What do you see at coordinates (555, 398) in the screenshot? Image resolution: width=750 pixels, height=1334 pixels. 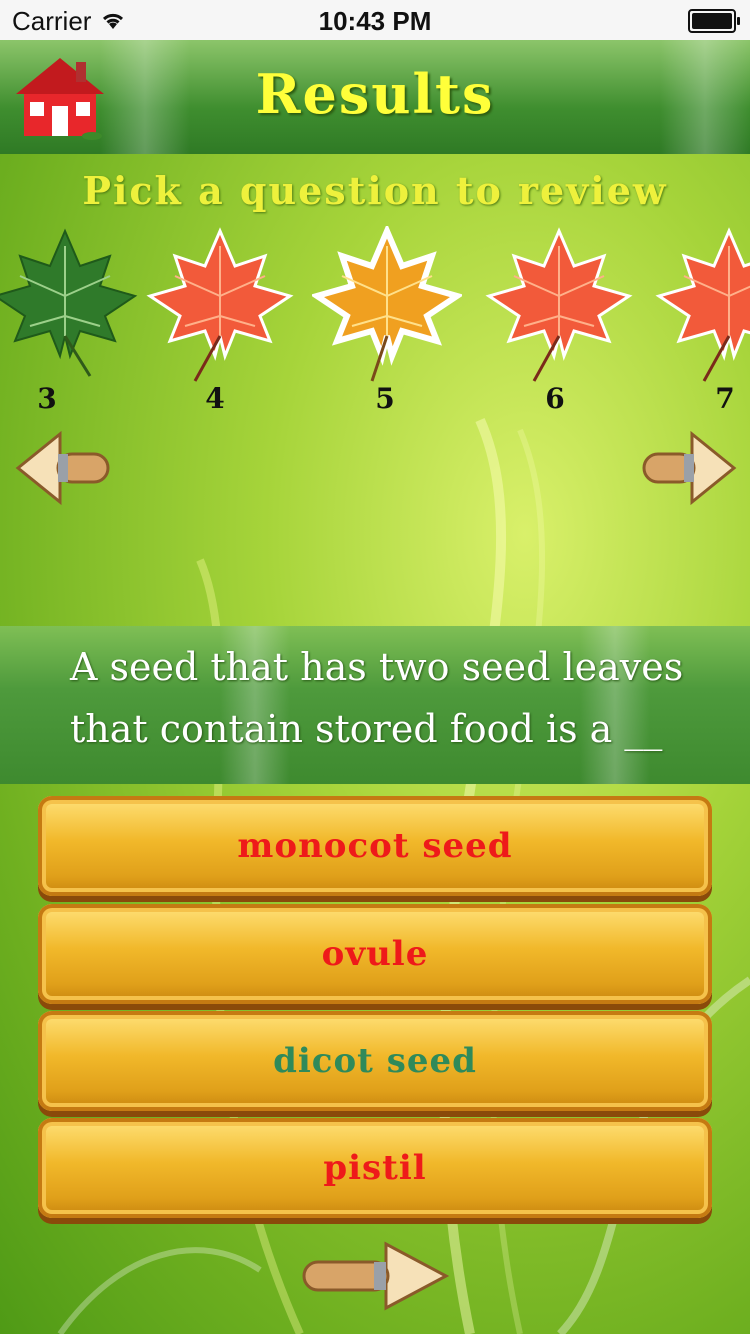 I see `leaf-number: 6` at bounding box center [555, 398].